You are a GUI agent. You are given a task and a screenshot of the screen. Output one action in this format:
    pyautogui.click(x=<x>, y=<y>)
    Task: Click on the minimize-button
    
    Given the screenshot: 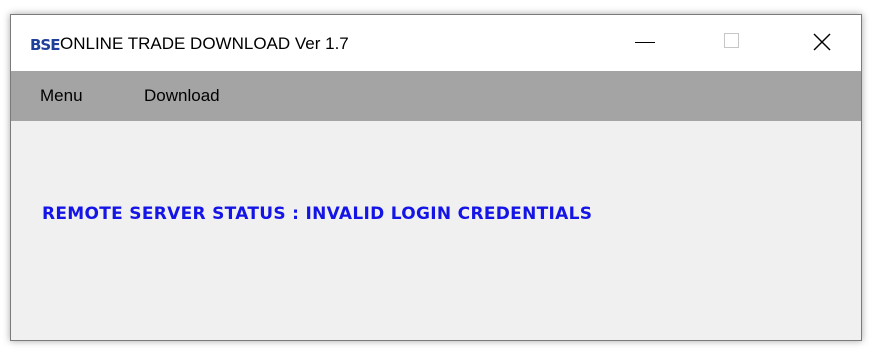 What is the action you would take?
    pyautogui.click(x=645, y=43)
    